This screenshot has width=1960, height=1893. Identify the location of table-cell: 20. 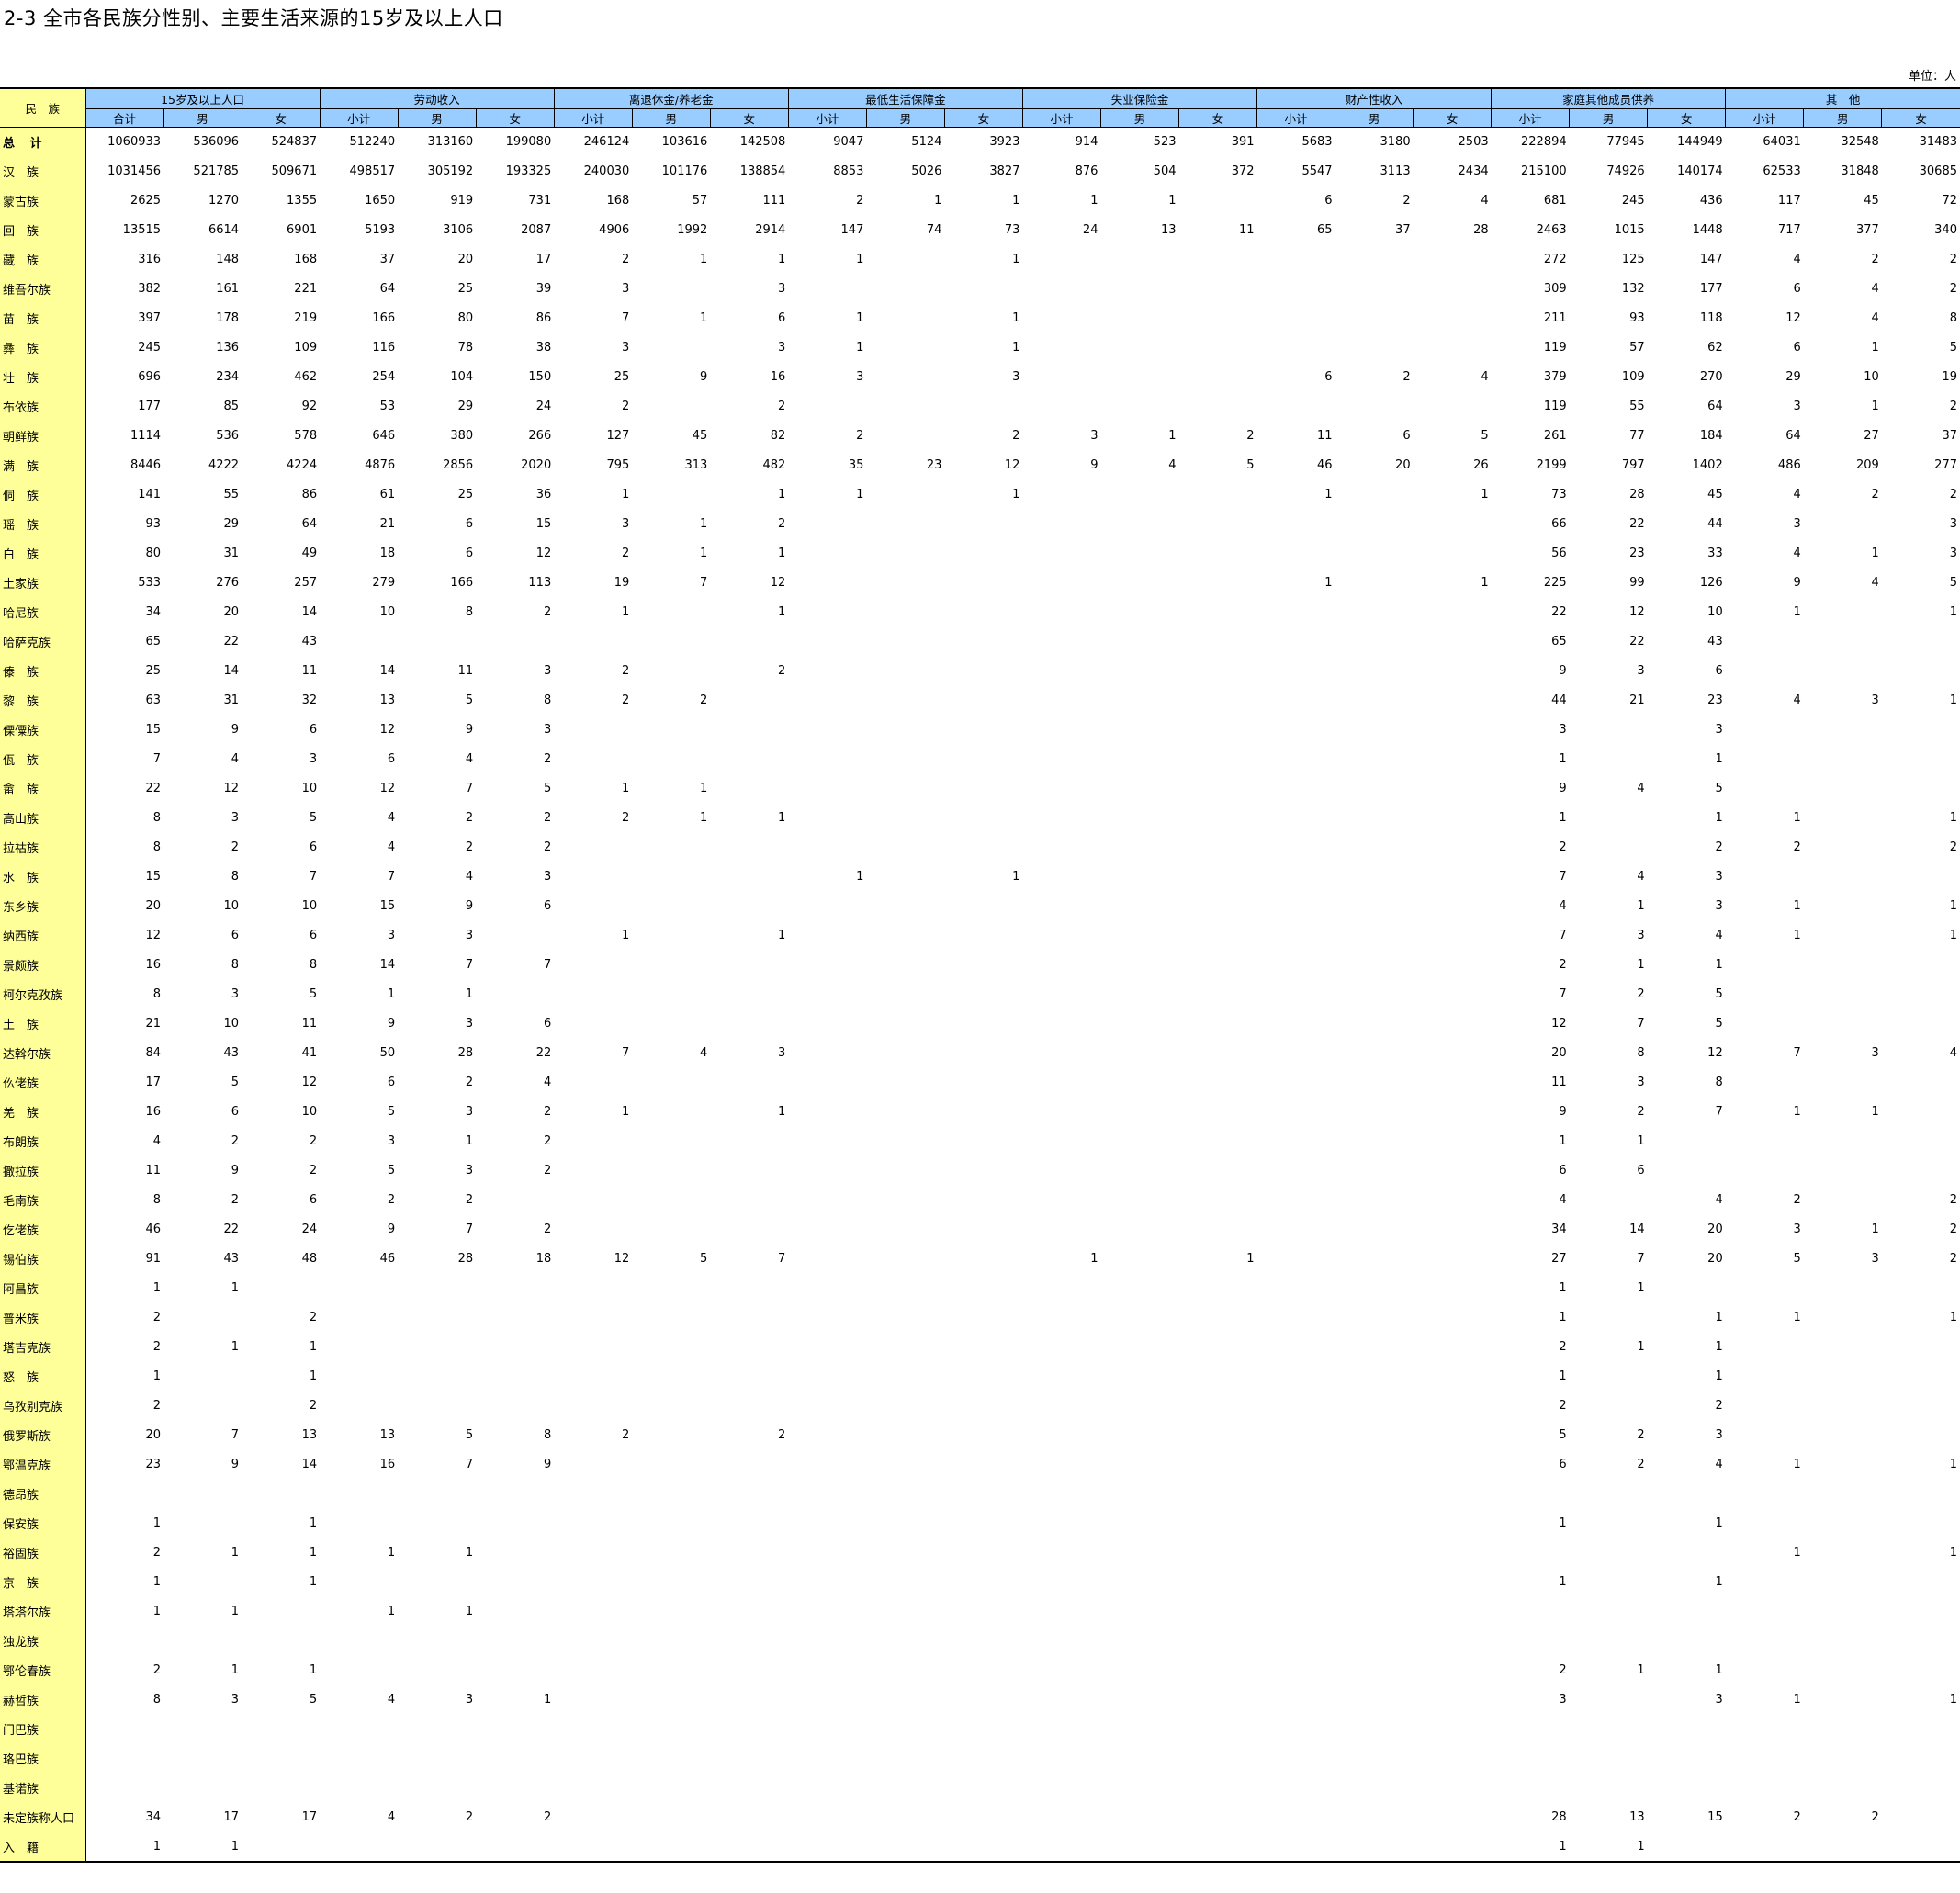
(1715, 1259).